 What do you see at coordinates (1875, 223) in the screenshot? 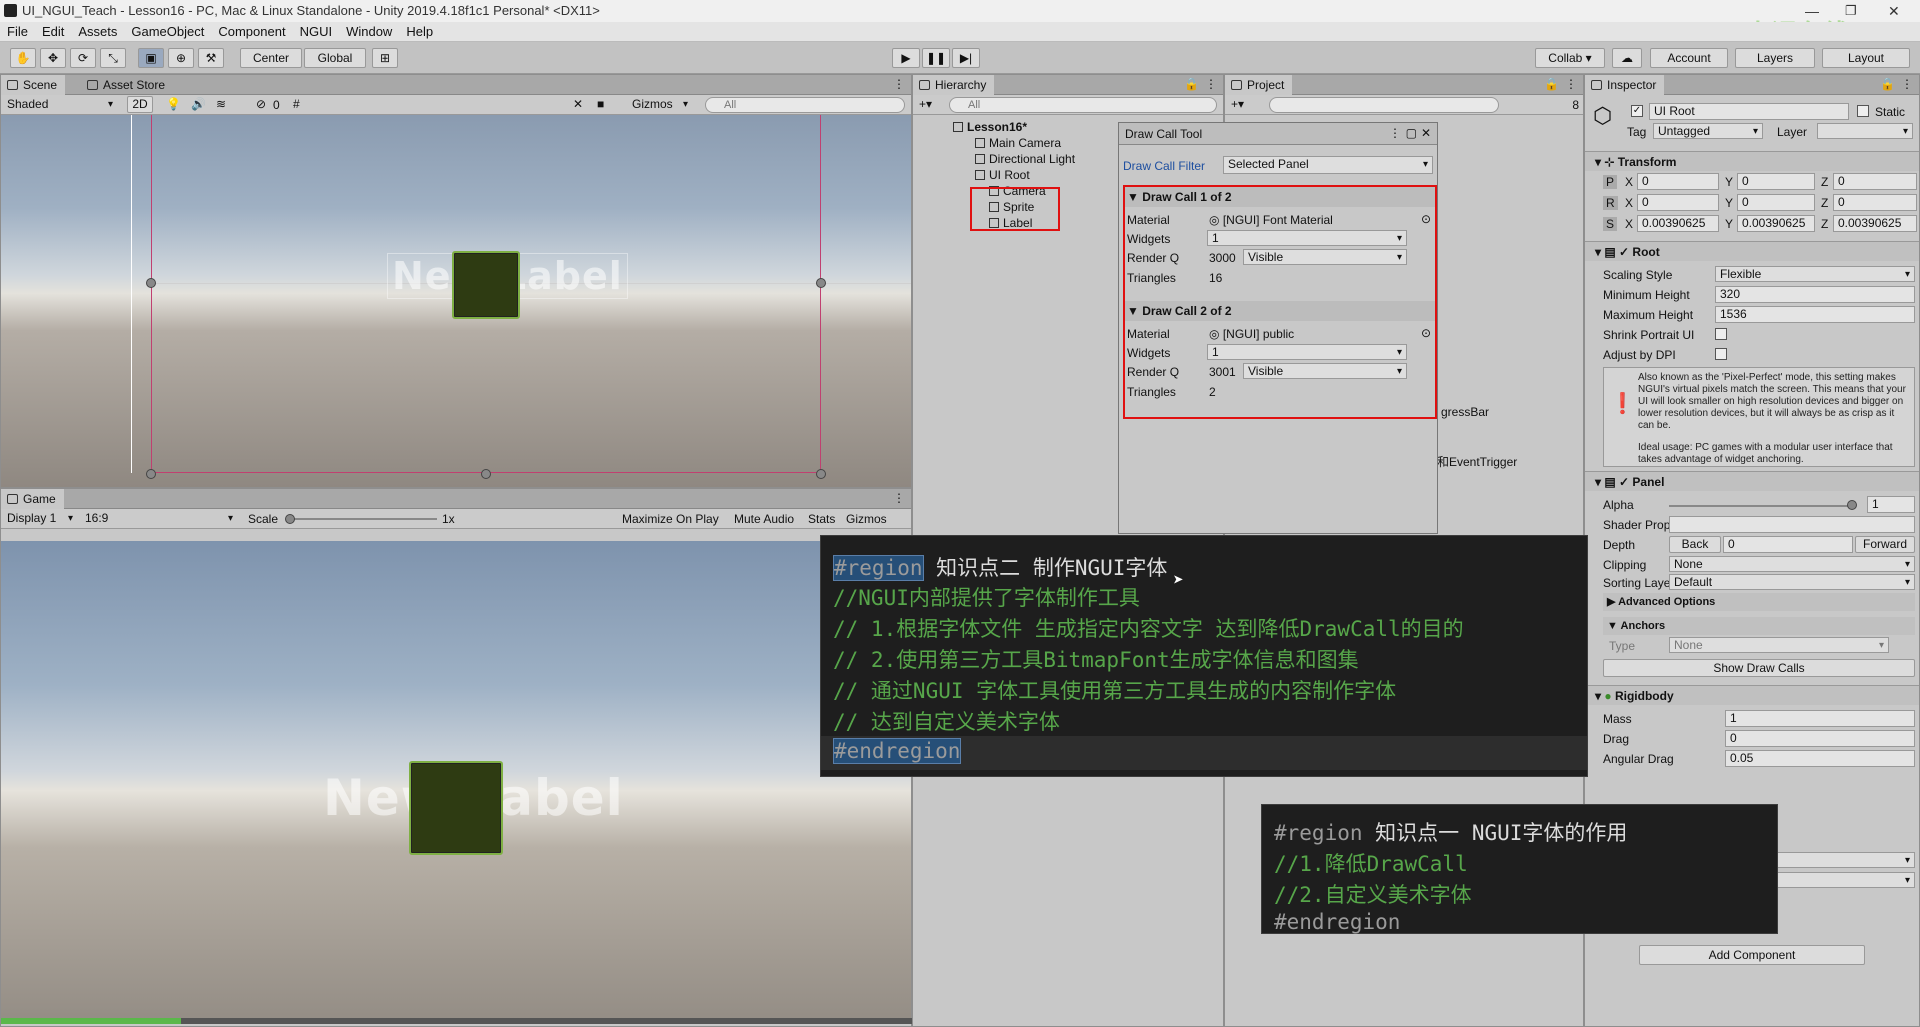
I see `scale-z-field: 0.00390625` at bounding box center [1875, 223].